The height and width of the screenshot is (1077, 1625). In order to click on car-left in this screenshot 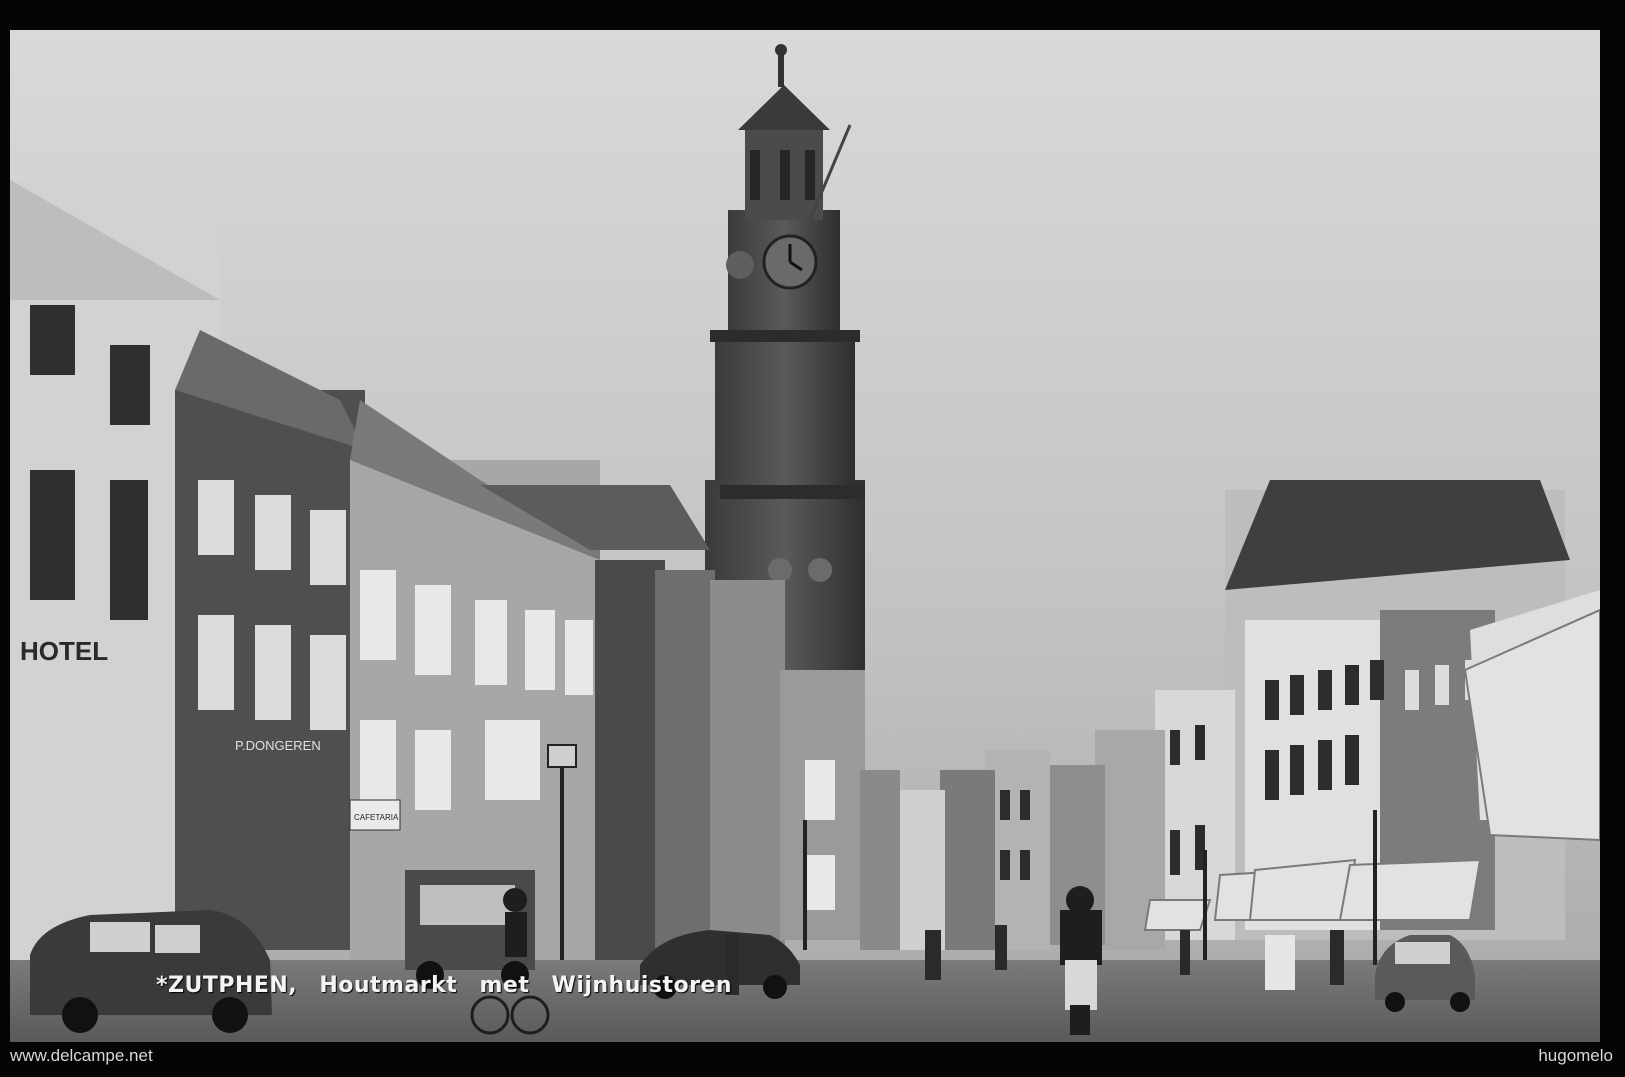, I will do `click(151, 971)`.